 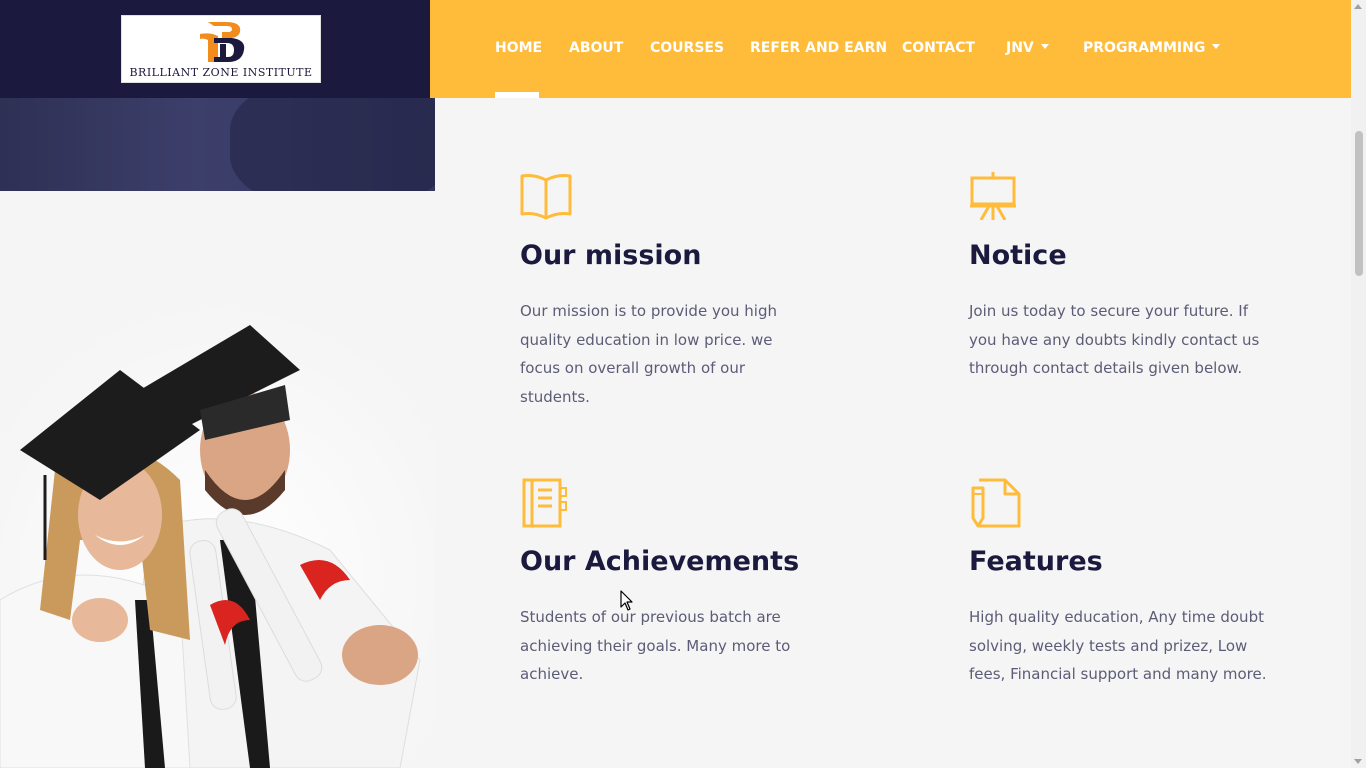 What do you see at coordinates (1036, 561) in the screenshot?
I see `feature-title: Features` at bounding box center [1036, 561].